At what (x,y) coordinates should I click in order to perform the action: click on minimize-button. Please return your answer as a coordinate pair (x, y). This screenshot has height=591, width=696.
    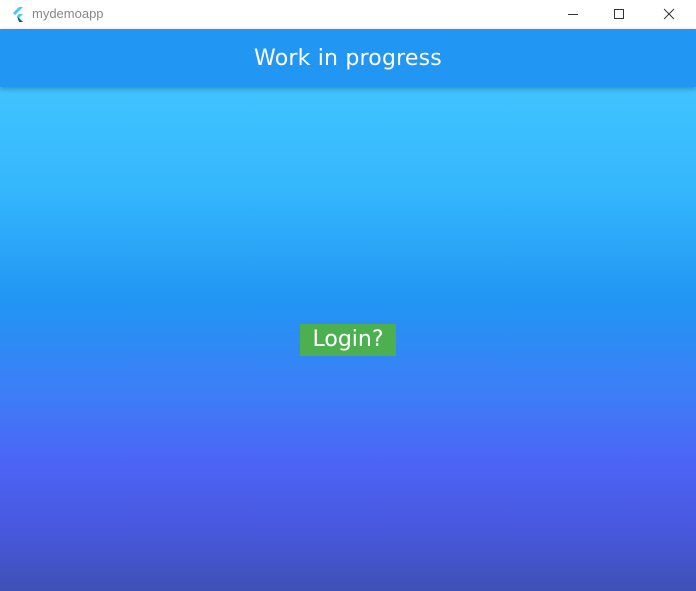
    Looking at the image, I should click on (573, 14).